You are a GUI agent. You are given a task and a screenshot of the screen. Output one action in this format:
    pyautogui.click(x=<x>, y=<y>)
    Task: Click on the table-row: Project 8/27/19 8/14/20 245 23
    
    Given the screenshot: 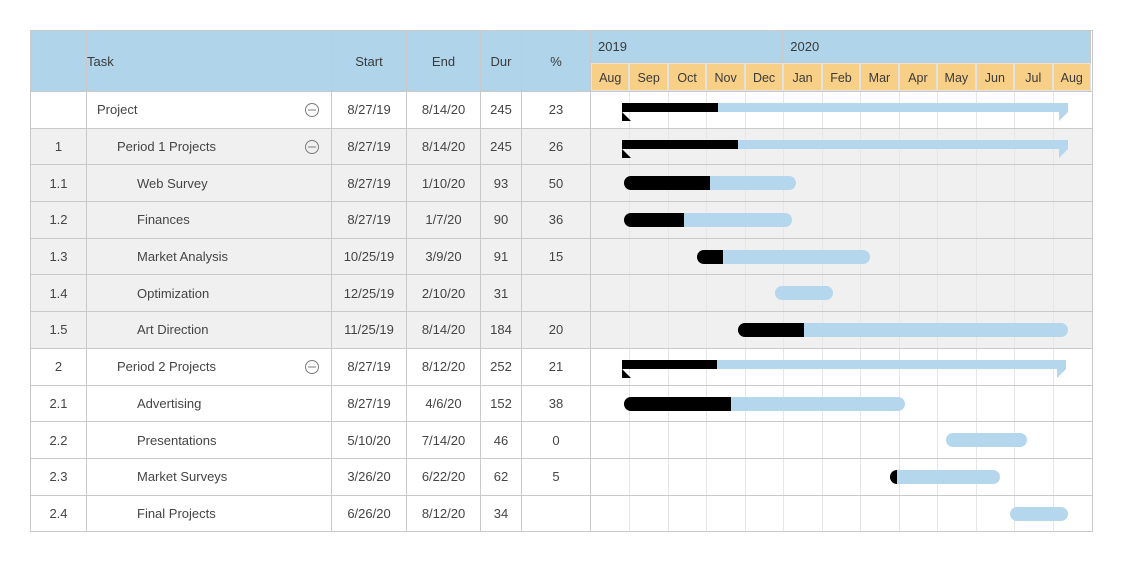 What is the action you would take?
    pyautogui.click(x=561, y=110)
    